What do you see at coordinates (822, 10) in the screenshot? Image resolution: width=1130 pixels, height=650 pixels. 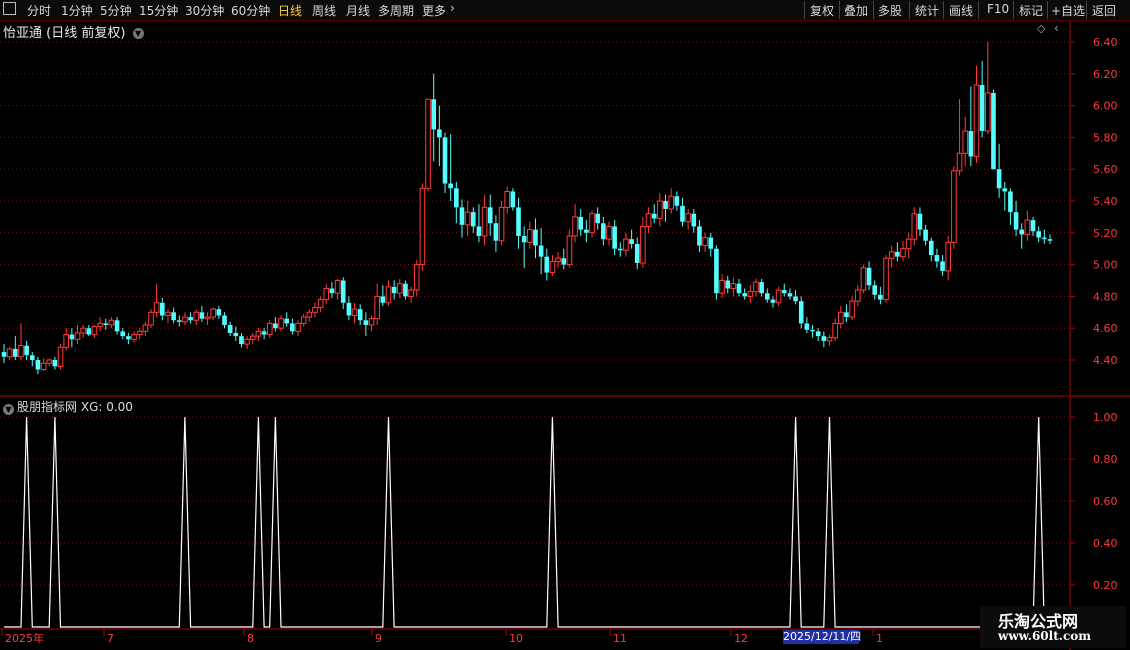 I see `fuquan-button: 复权` at bounding box center [822, 10].